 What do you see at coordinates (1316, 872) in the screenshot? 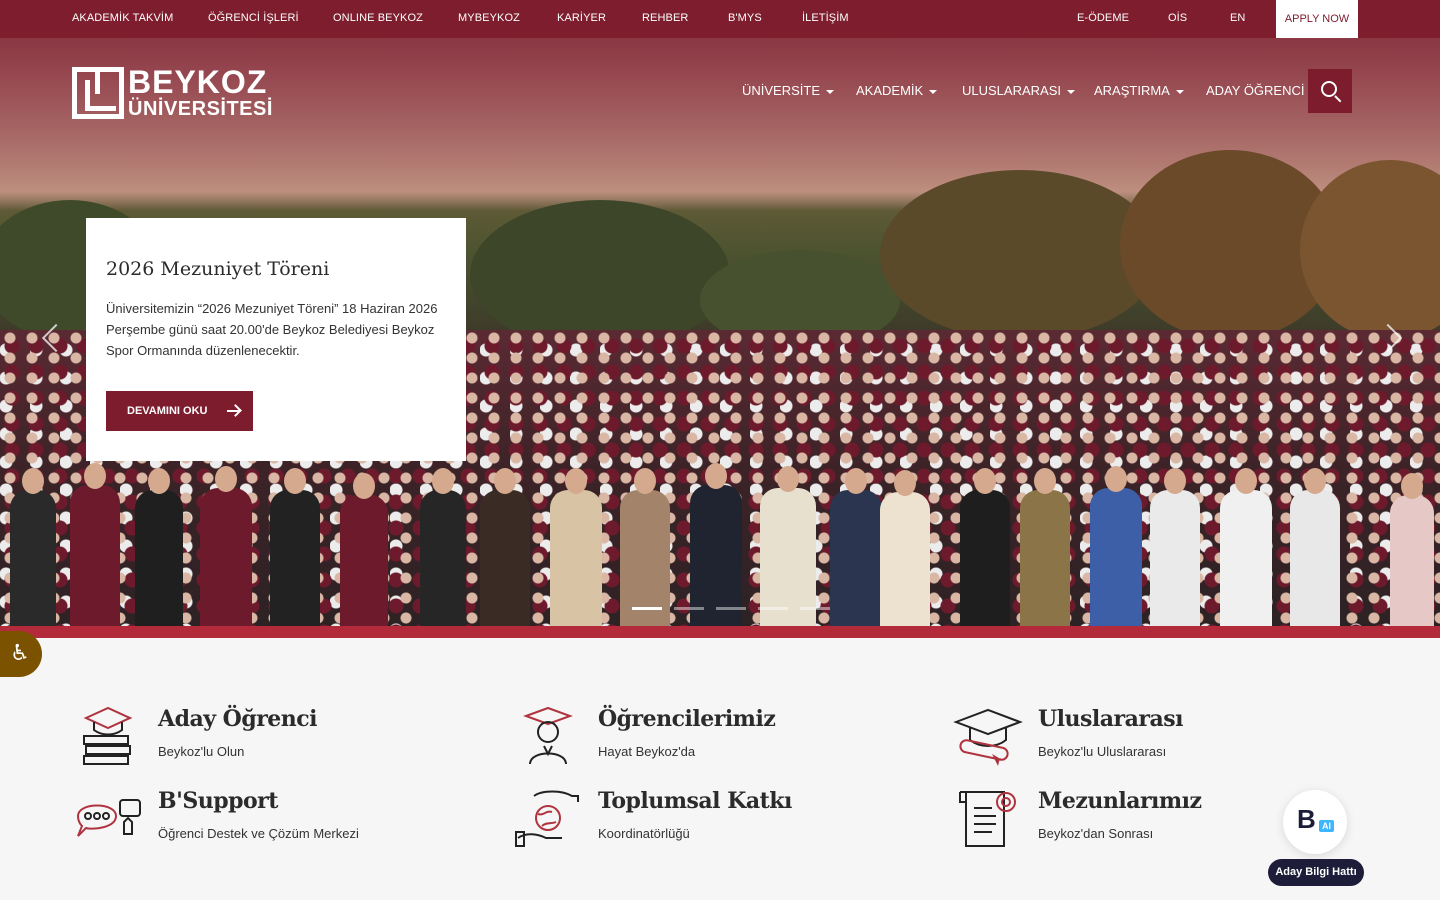
I see `chatbot-label: Aday Bilgi Hattı` at bounding box center [1316, 872].